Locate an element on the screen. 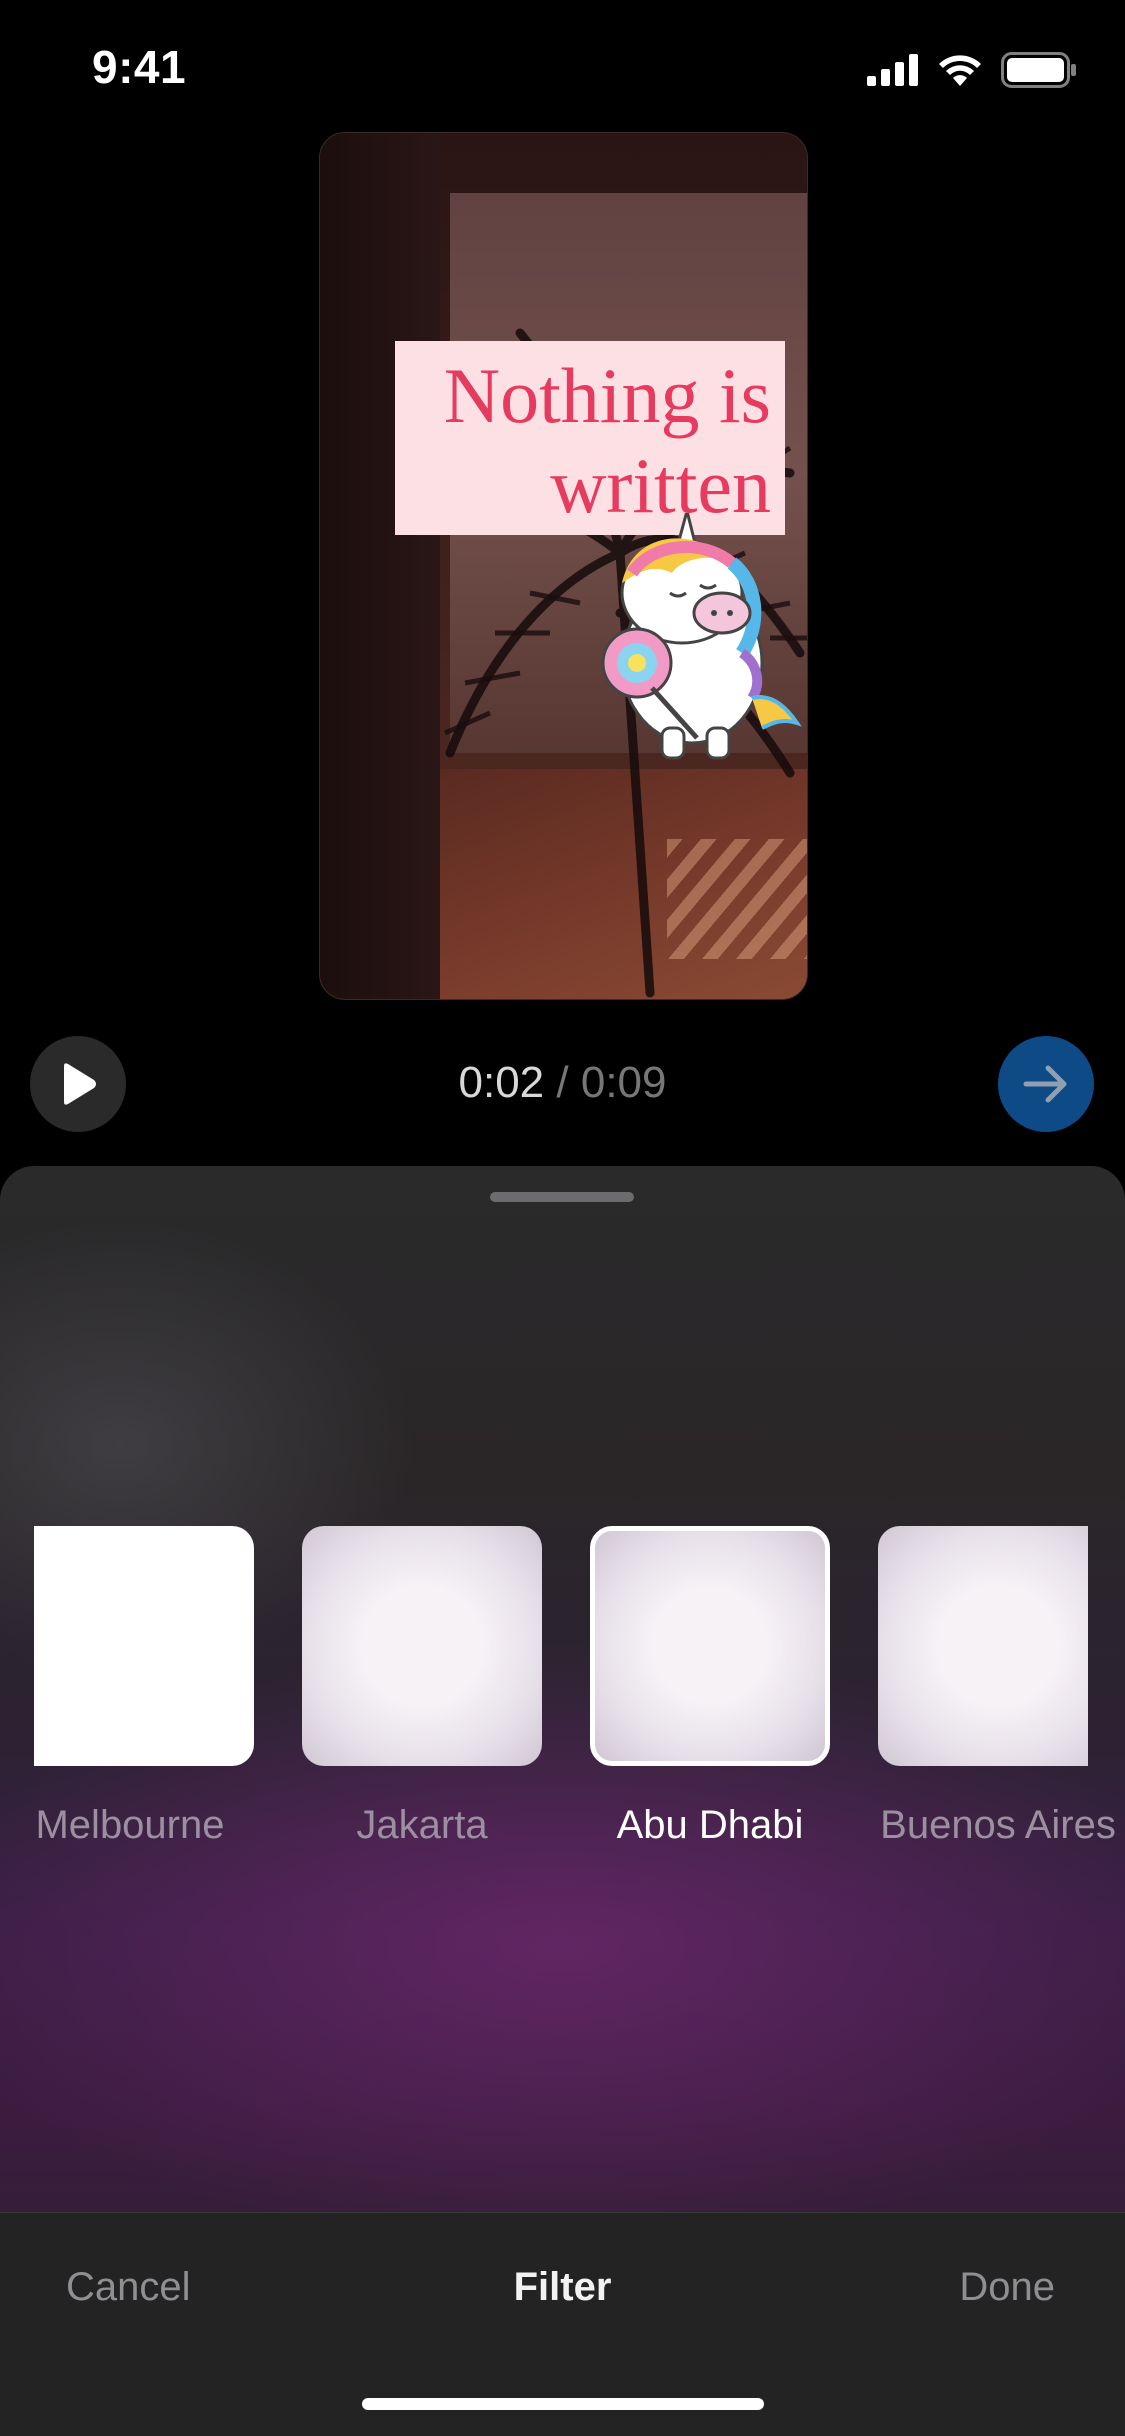  filter-label: Jakarta is located at coordinates (422, 1825).